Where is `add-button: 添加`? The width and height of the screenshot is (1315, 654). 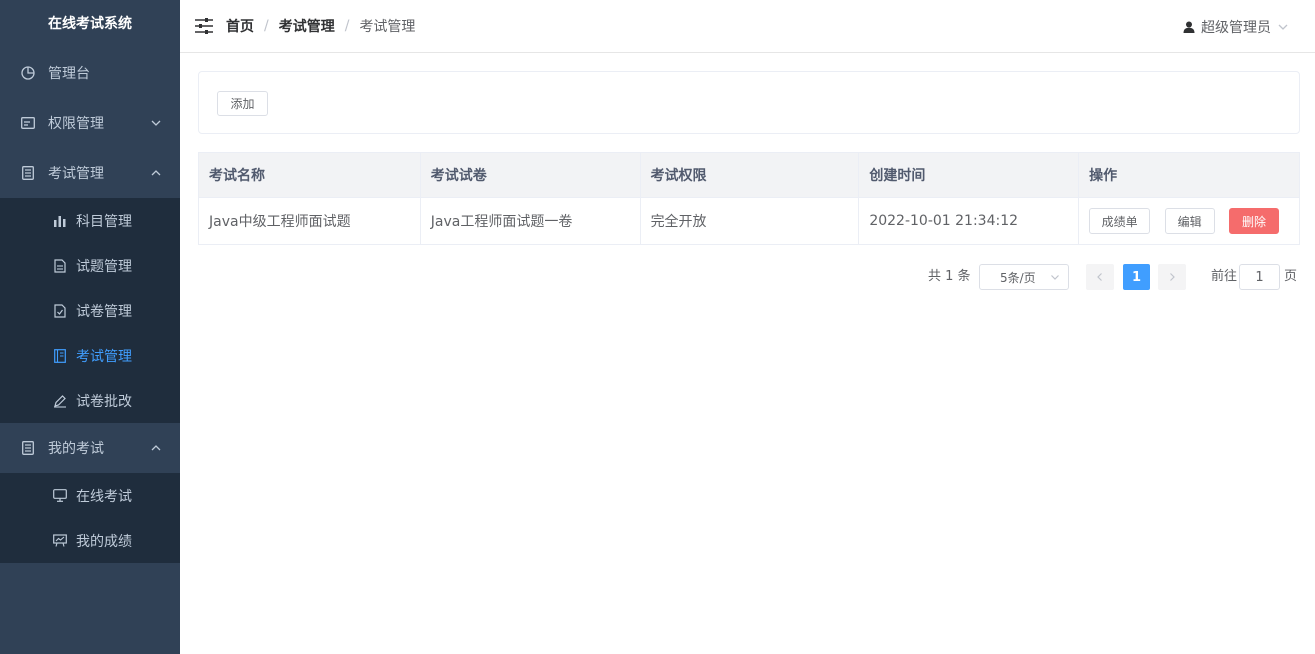
add-button: 添加 is located at coordinates (242, 103).